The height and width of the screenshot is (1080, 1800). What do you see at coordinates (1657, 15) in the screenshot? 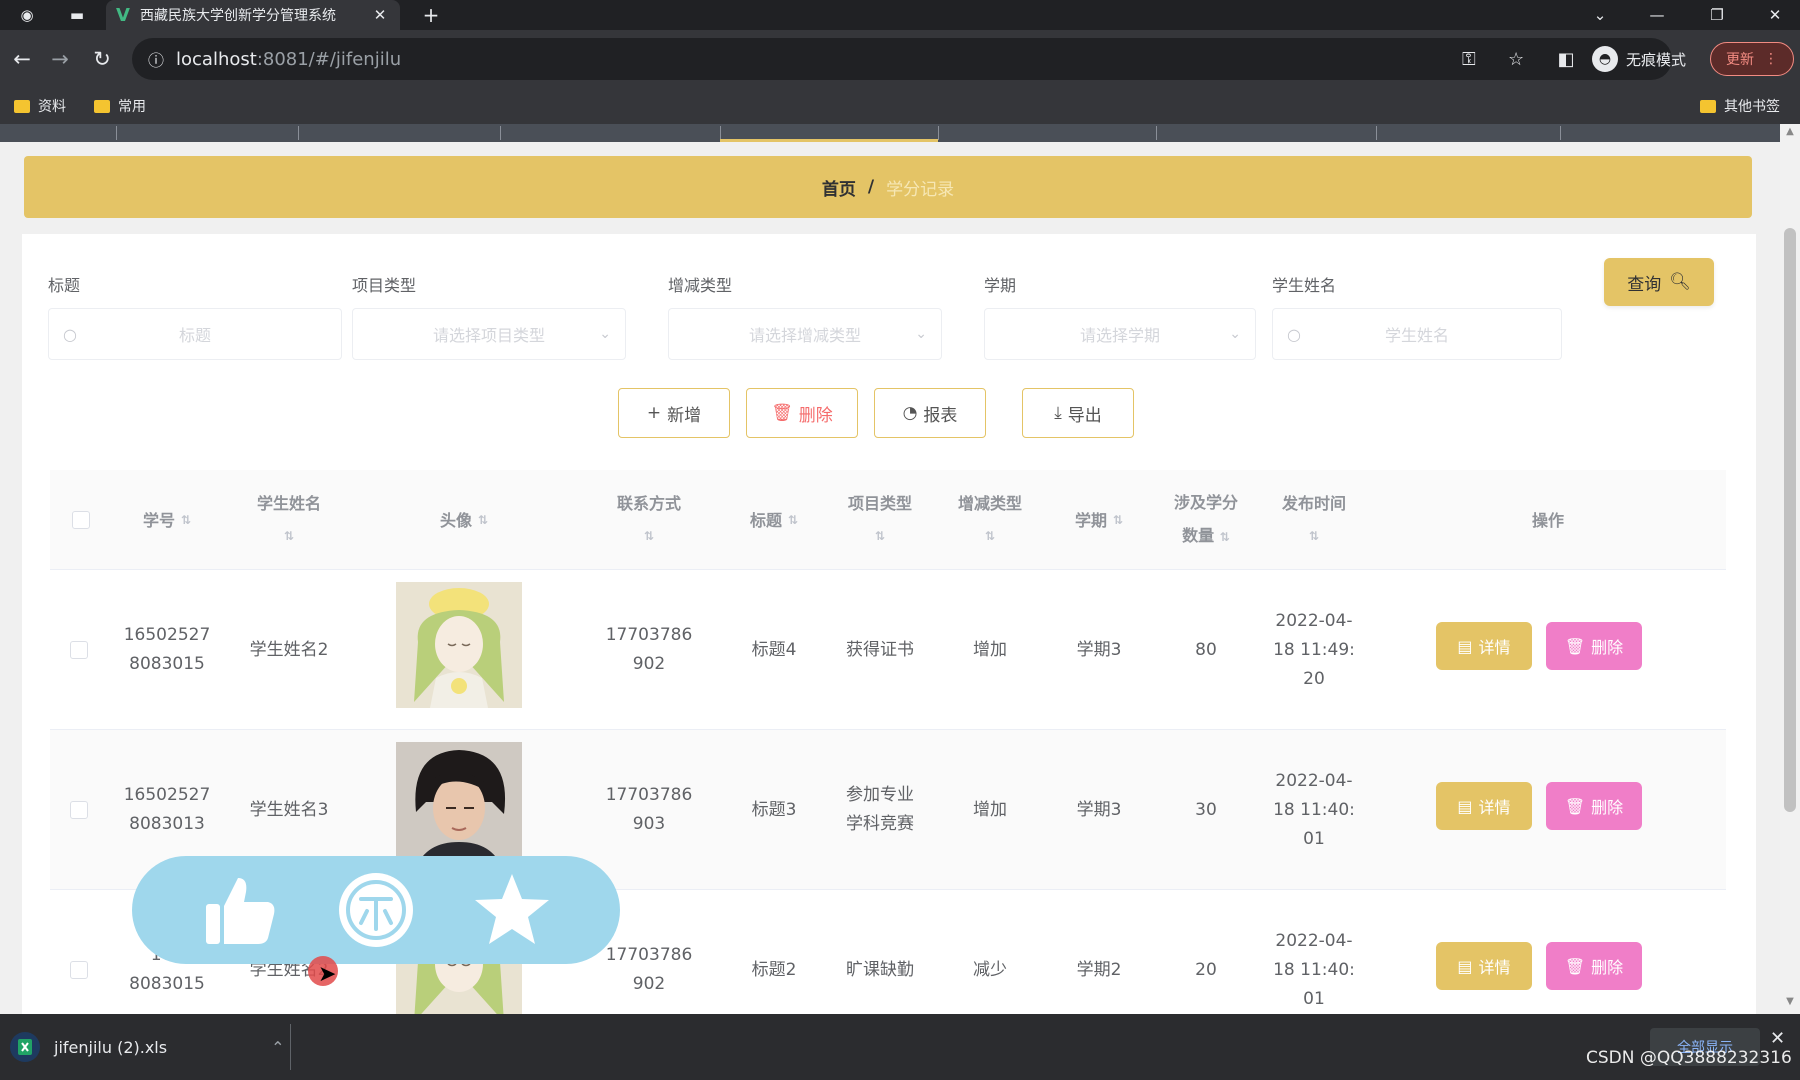
I see `minimize-button: —` at bounding box center [1657, 15].